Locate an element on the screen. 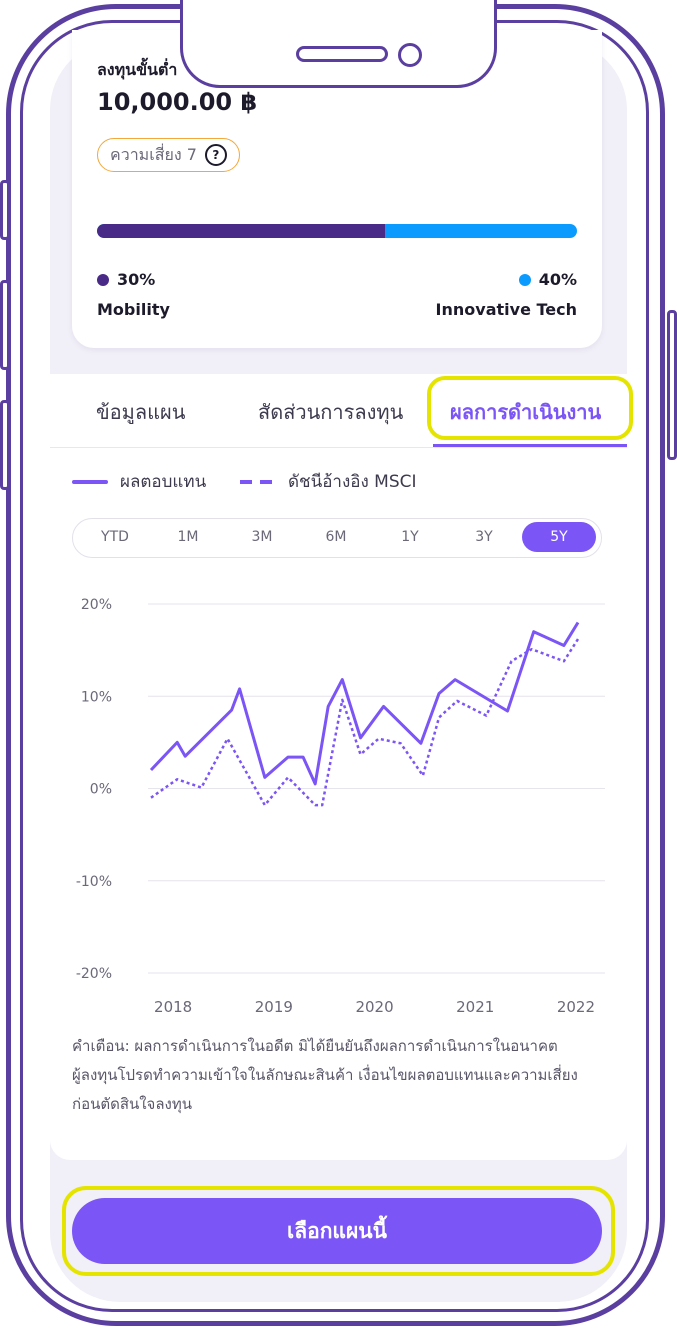 This screenshot has height=1334, width=677. x-tick-label: 2019 is located at coordinates (274, 1007).